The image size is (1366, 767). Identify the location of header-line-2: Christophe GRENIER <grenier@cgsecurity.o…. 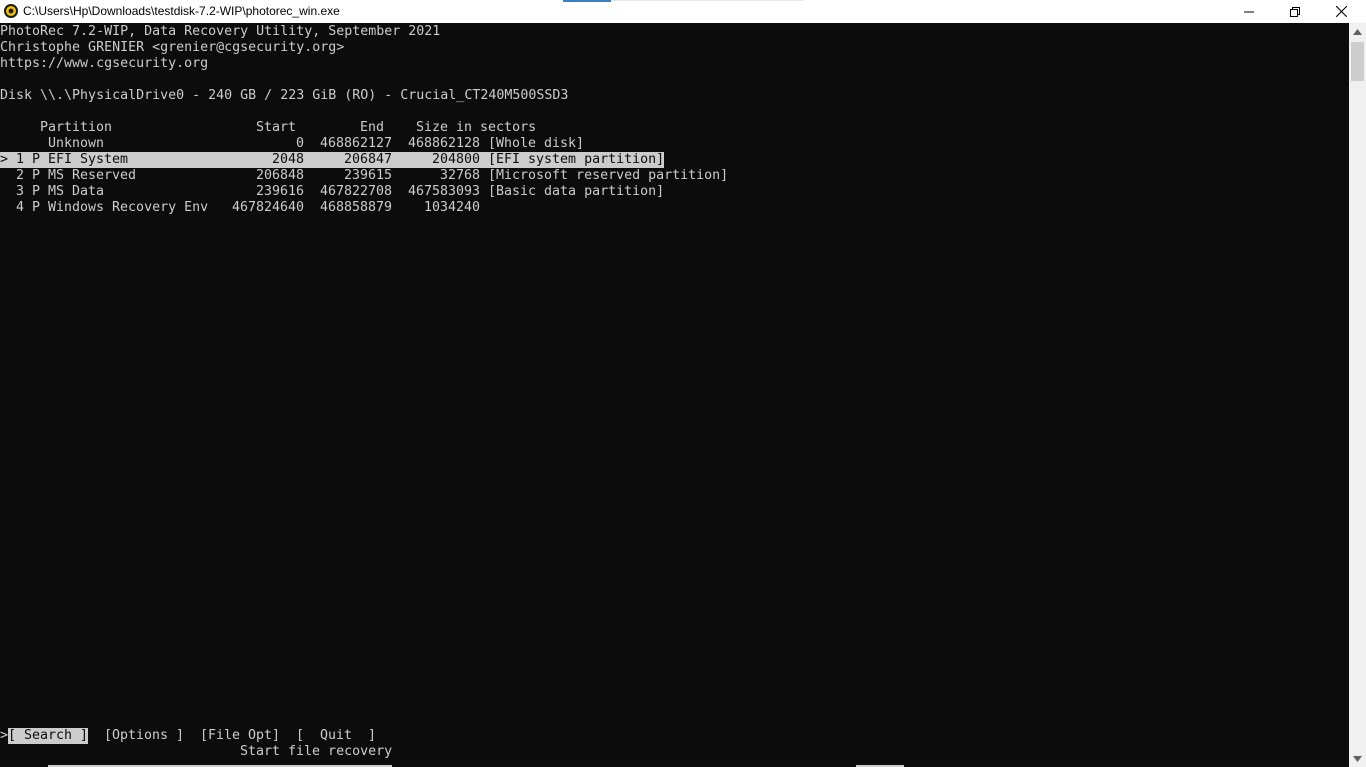
(172, 47).